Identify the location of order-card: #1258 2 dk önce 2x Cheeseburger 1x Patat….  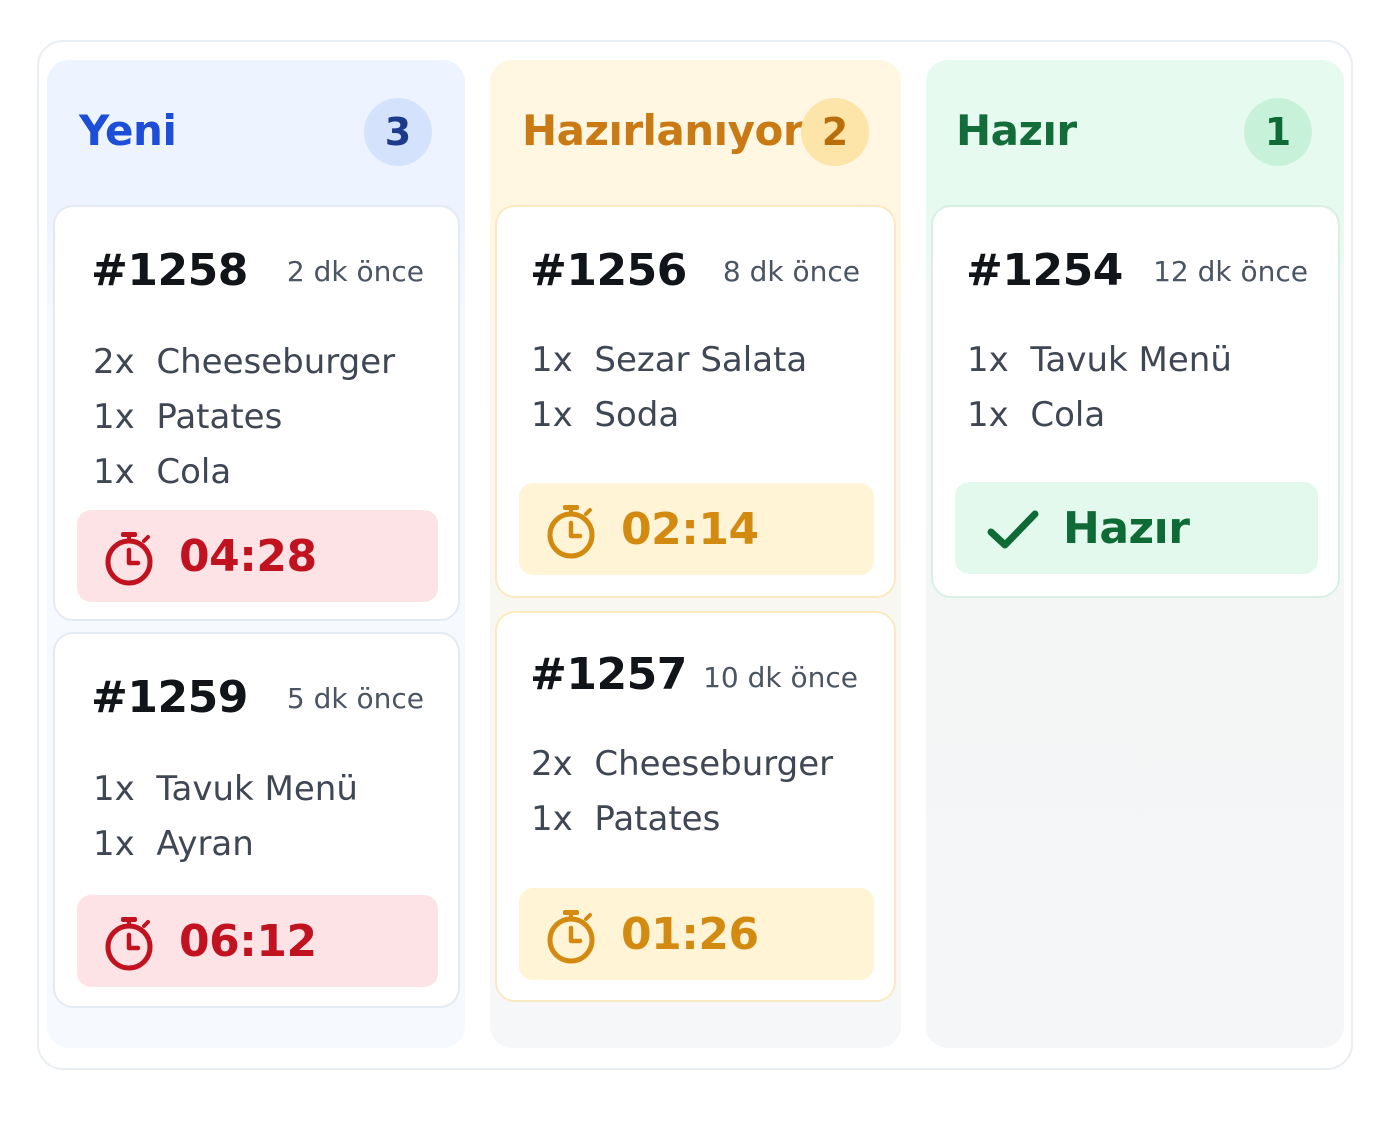
(256, 413).